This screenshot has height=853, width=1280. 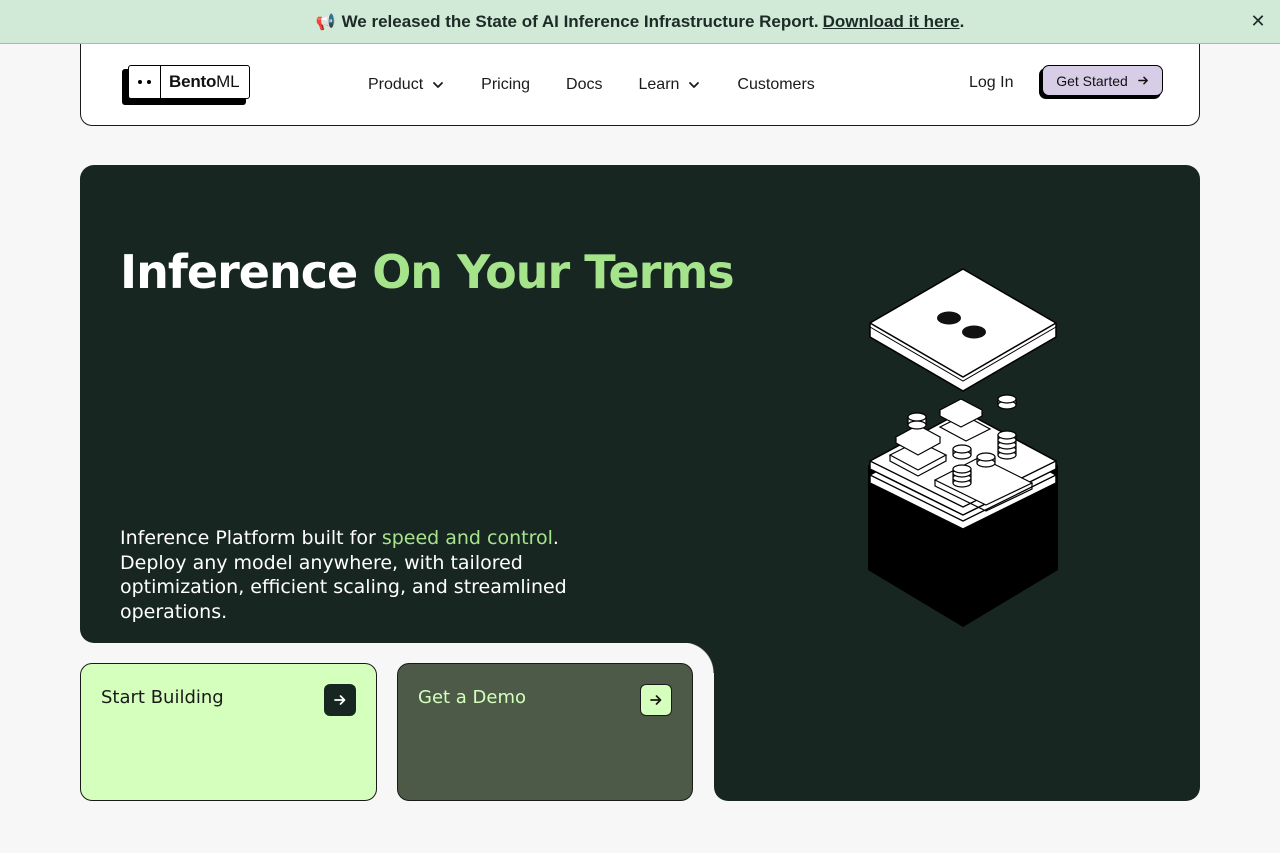 What do you see at coordinates (609, 85) in the screenshot?
I see `nav-links: Product Pricing Docs Learn Customers` at bounding box center [609, 85].